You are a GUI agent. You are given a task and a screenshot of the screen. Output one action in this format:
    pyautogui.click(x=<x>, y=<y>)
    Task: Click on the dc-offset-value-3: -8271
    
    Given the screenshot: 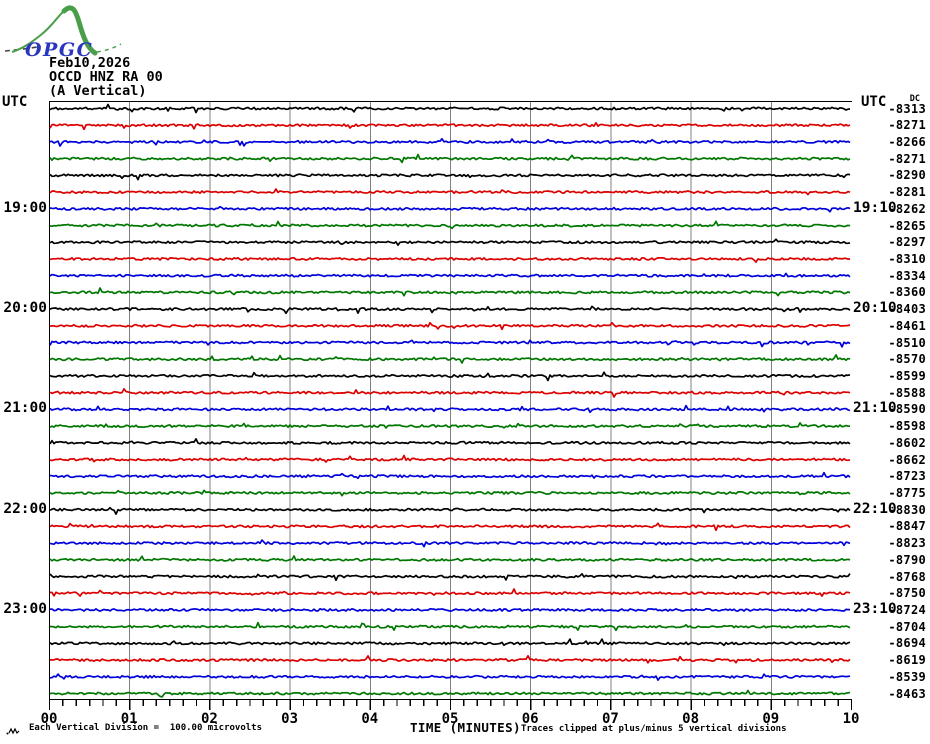 What is the action you would take?
    pyautogui.click(x=907, y=158)
    